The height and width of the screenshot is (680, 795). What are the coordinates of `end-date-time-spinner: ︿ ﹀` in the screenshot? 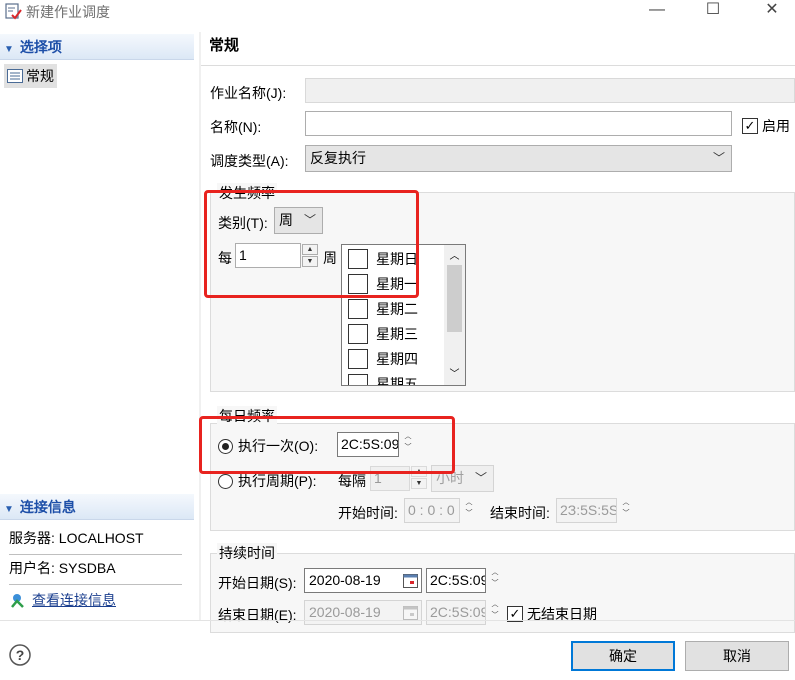 It's located at (495, 611).